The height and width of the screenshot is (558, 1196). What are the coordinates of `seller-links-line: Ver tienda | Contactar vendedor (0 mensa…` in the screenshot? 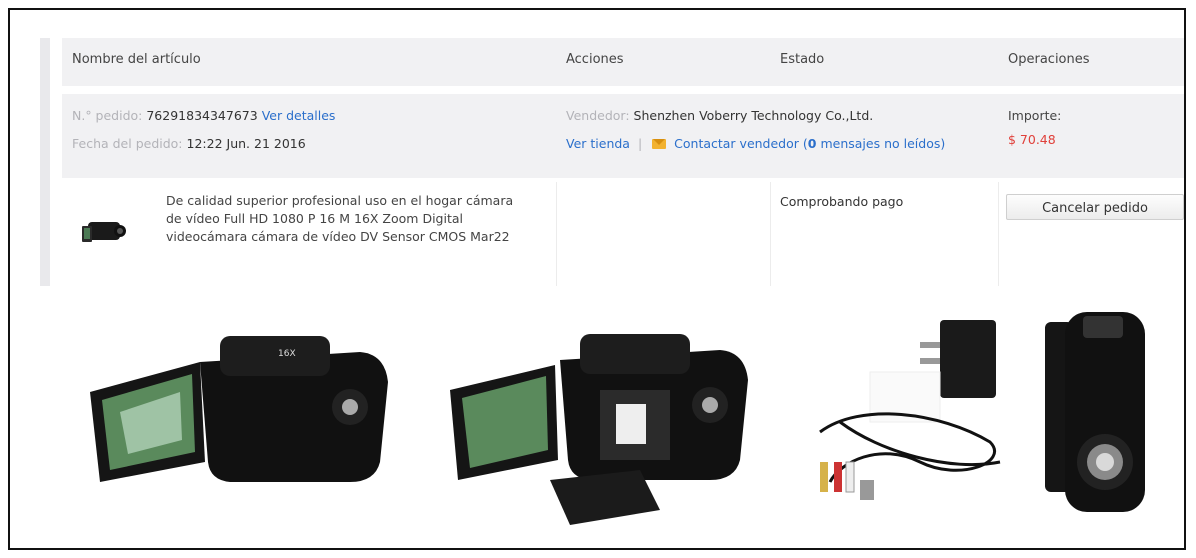 It's located at (755, 143).